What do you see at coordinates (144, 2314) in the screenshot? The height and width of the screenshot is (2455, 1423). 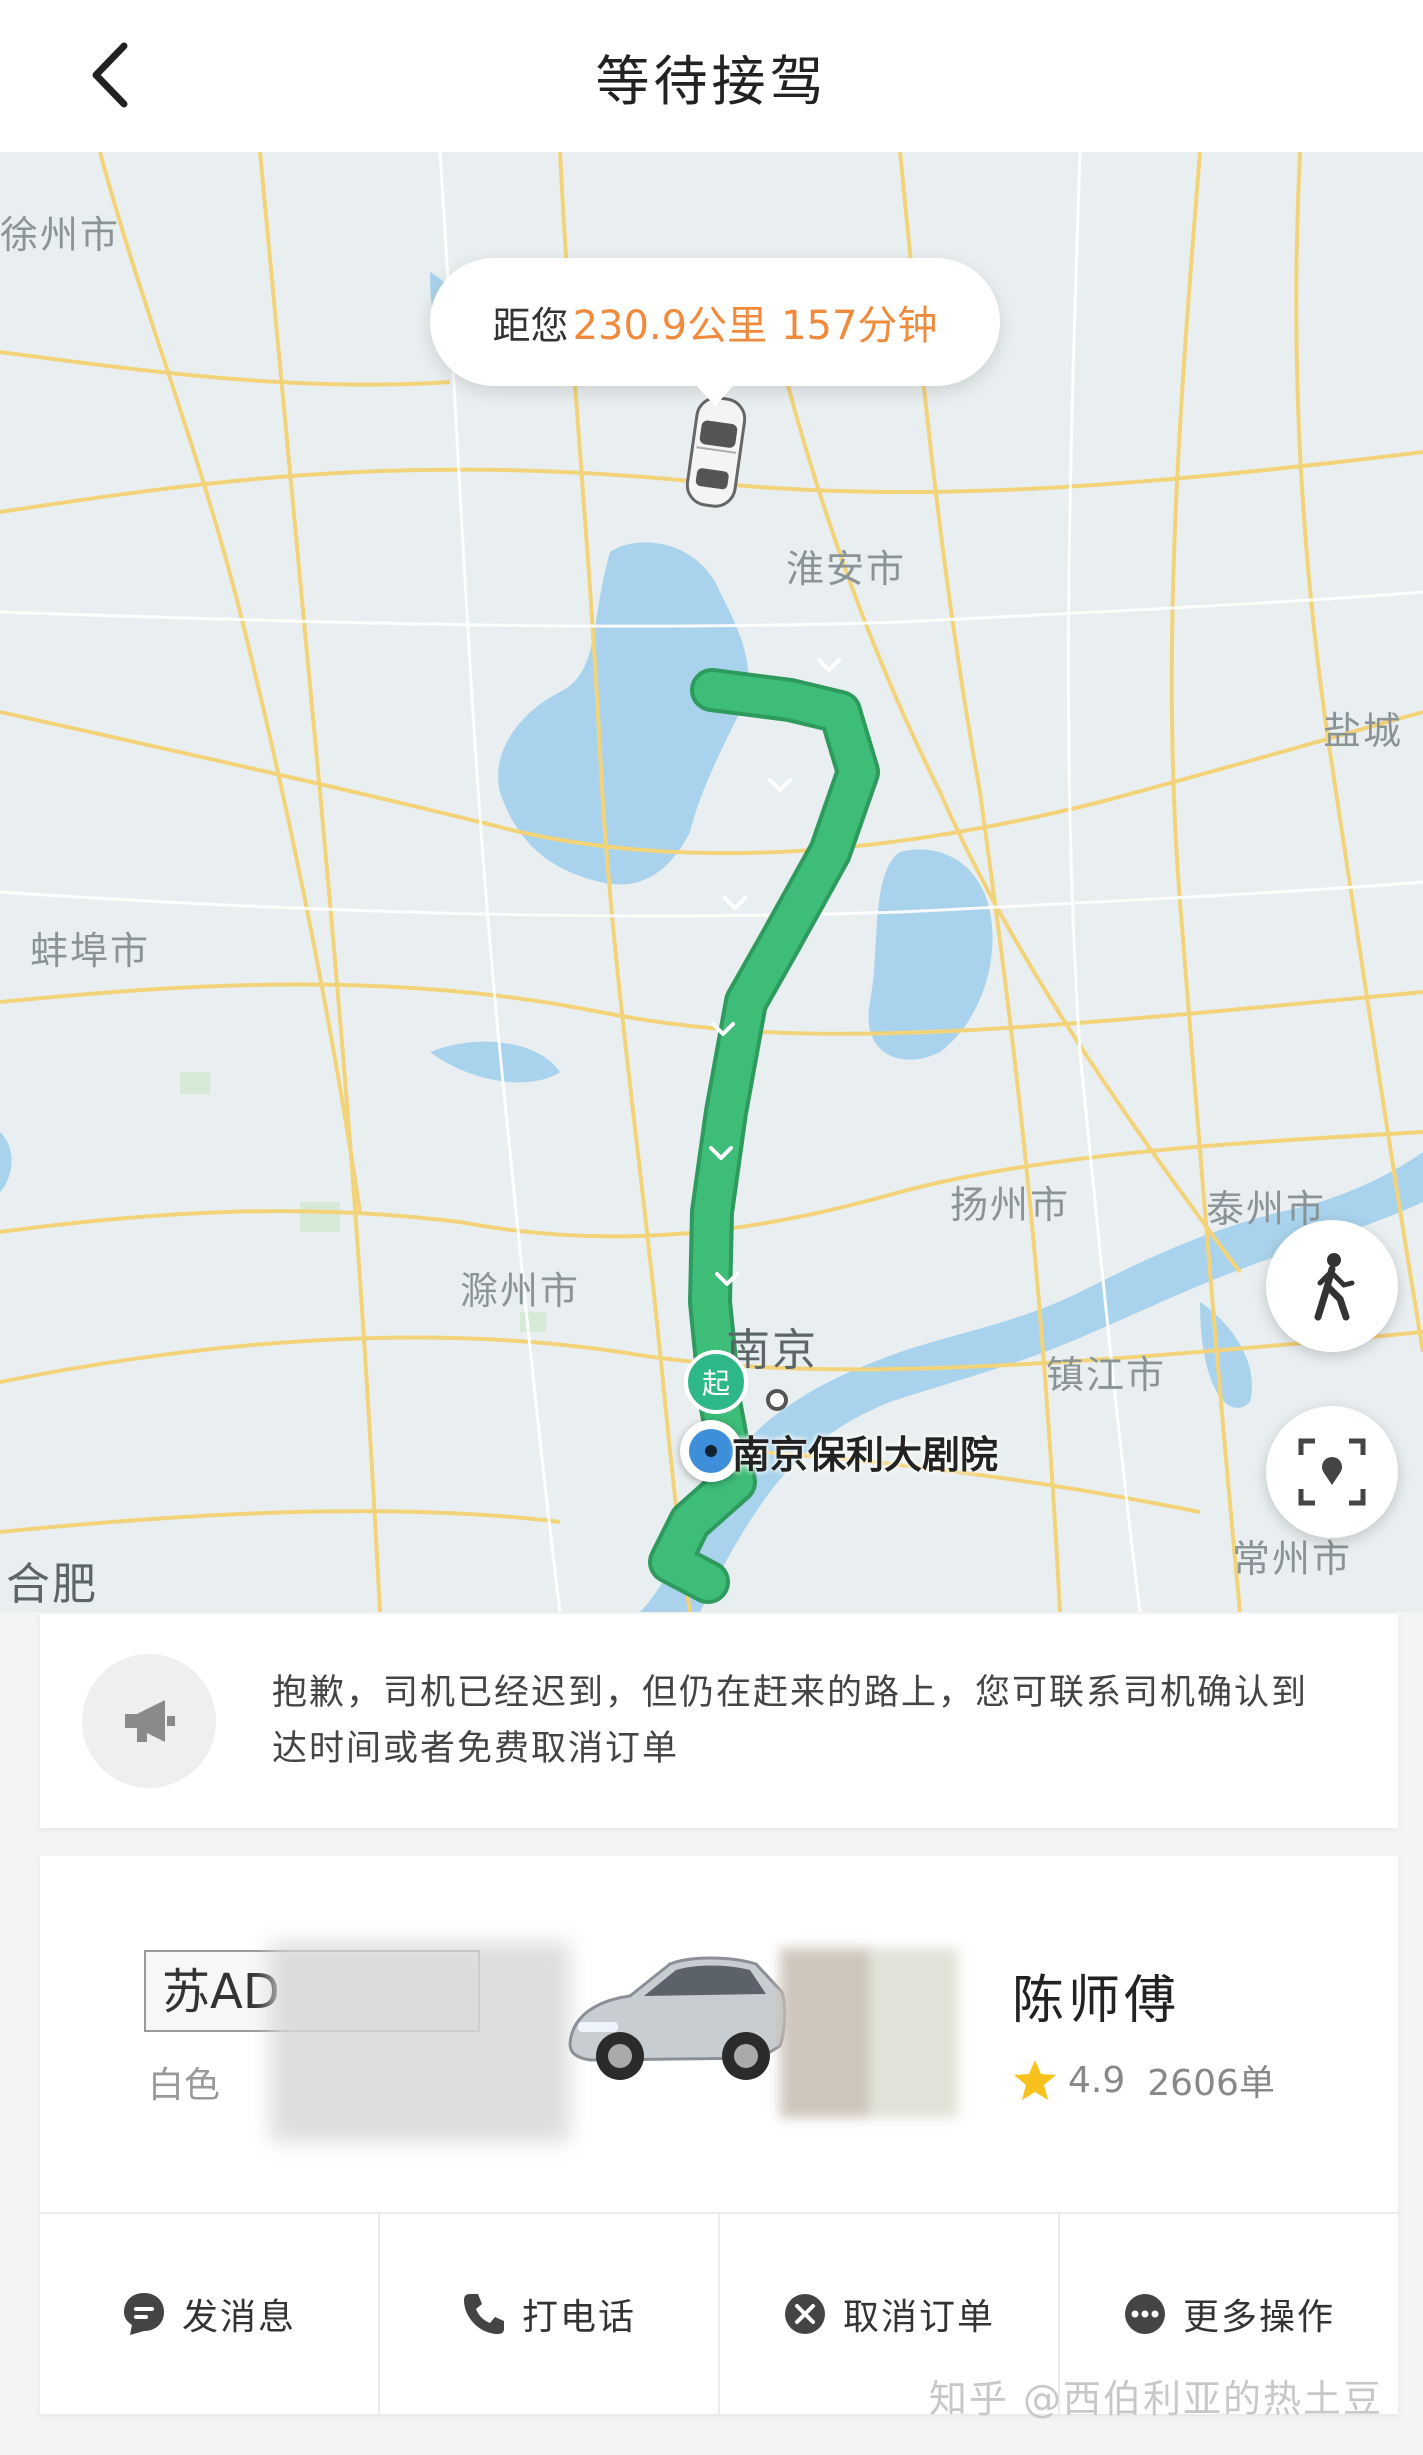 I see `message-icon` at bounding box center [144, 2314].